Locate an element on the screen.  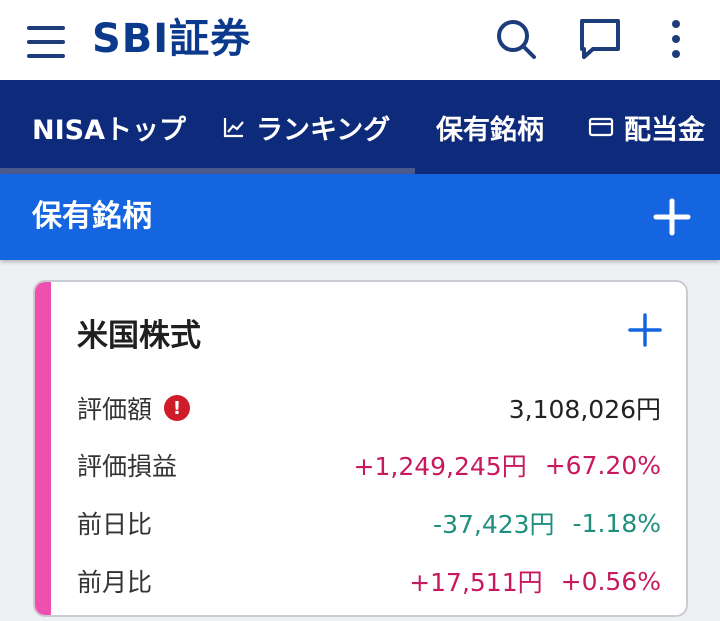
day-change-value: -37,423円 is located at coordinates (494, 524).